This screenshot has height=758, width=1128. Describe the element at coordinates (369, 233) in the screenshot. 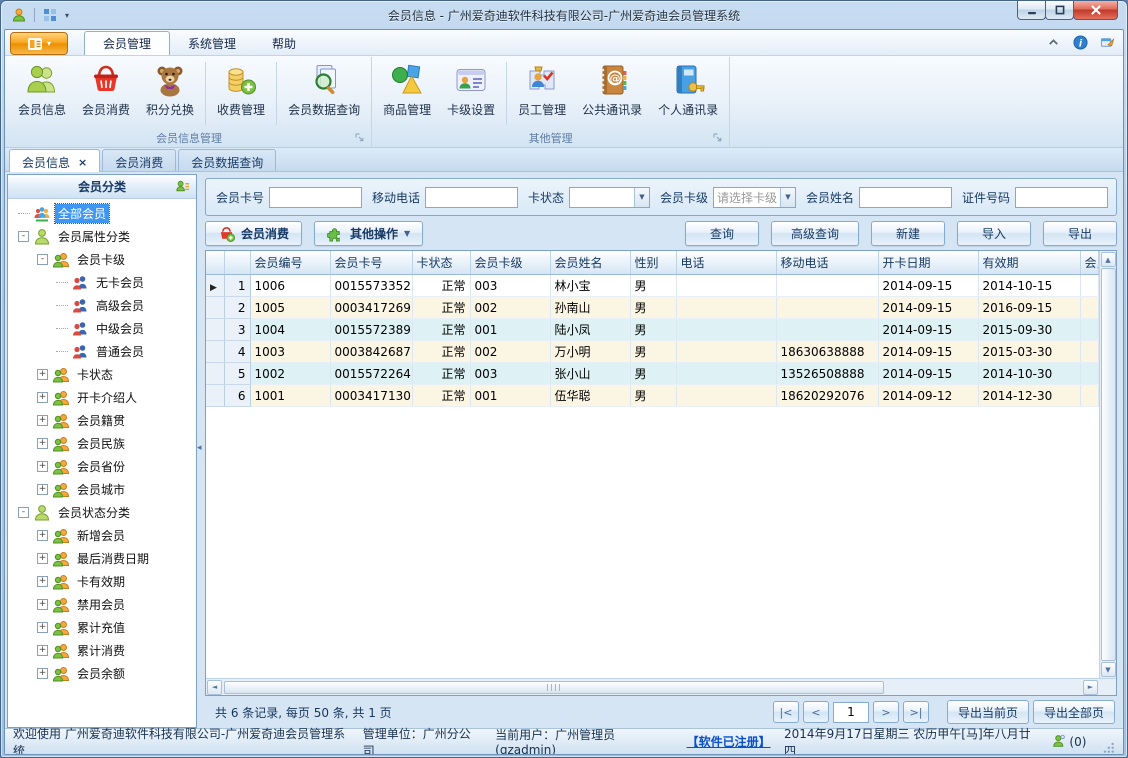

I see `other-actions-button: 其他操作 ▼` at that location.